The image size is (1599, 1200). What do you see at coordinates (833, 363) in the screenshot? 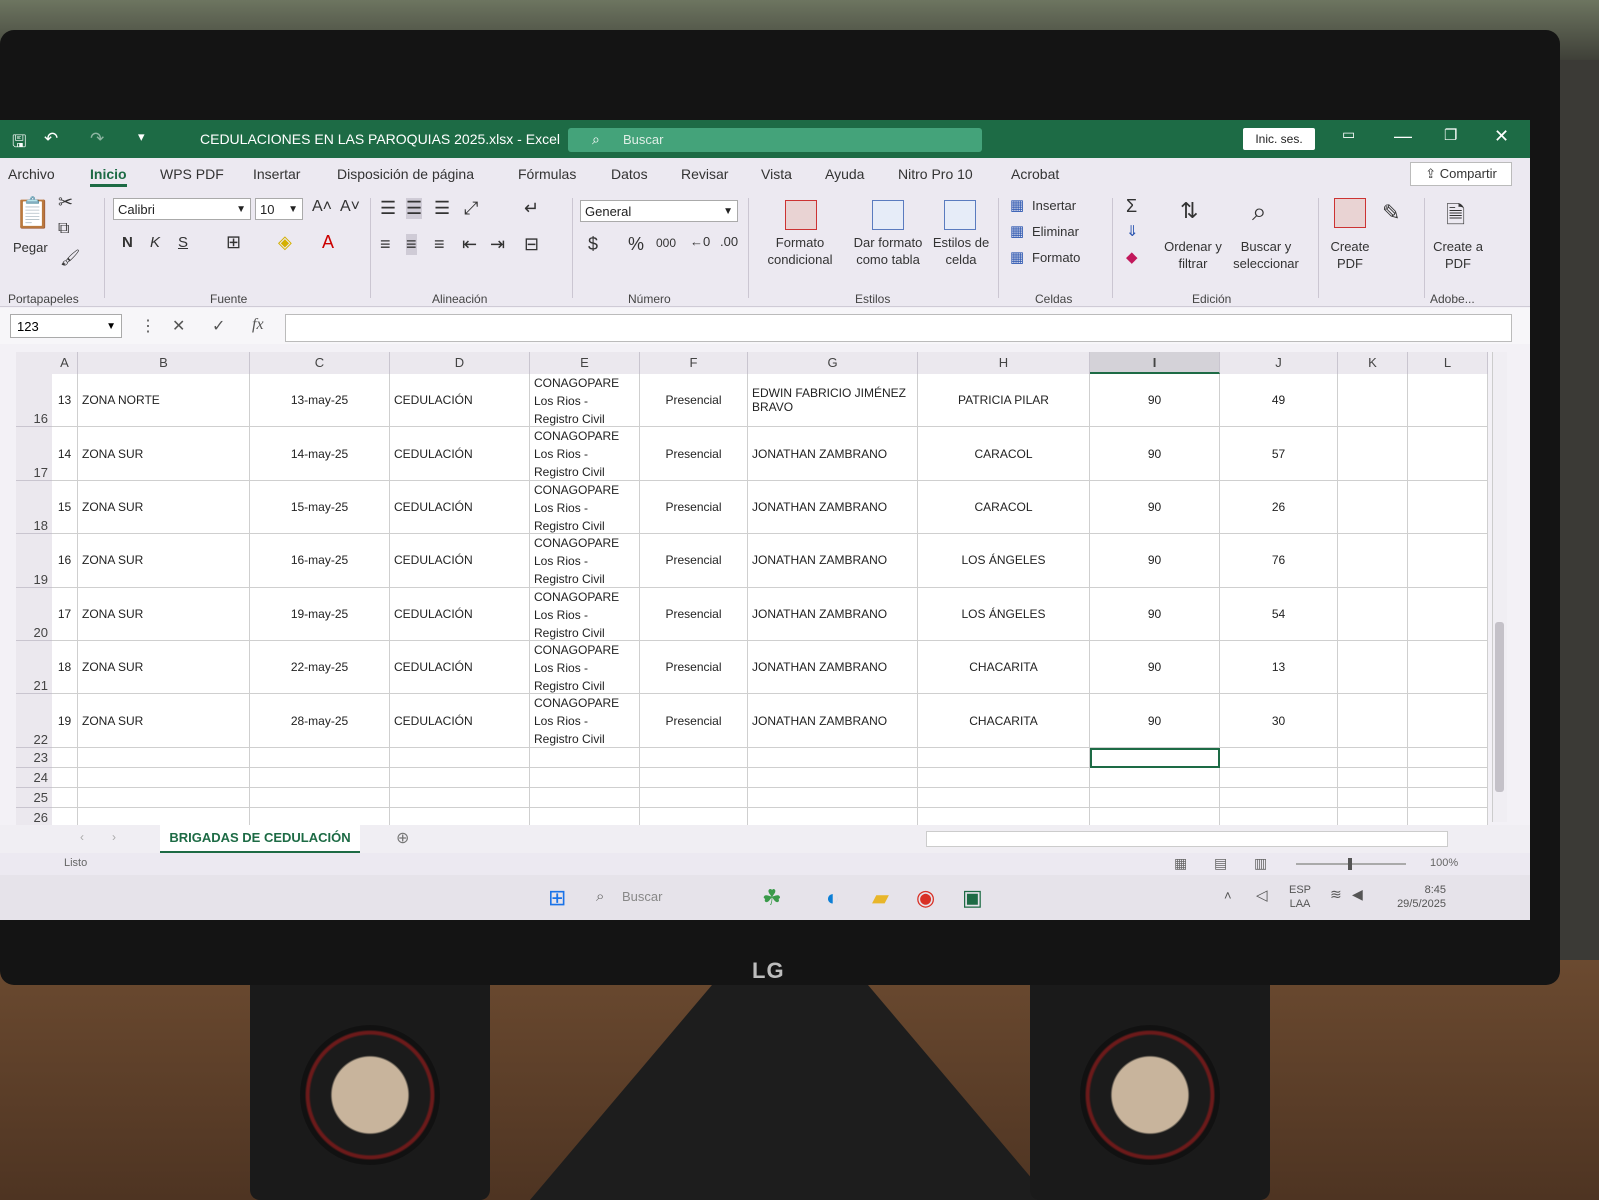
I see `column-header-g: G` at bounding box center [833, 363].